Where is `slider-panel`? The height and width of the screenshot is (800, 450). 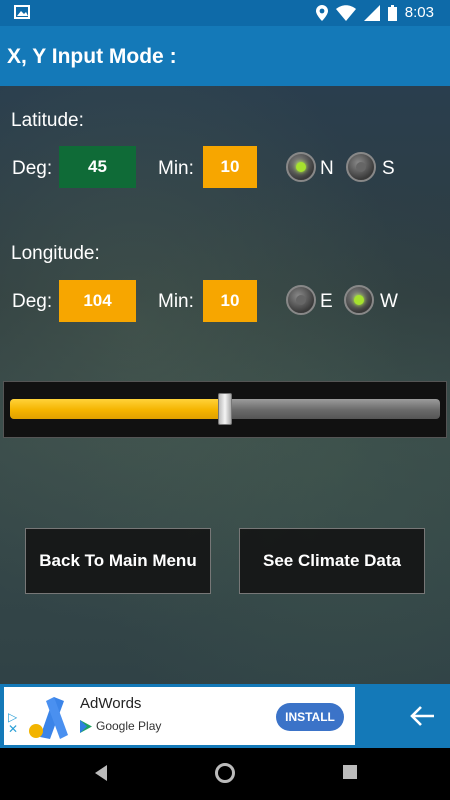 slider-panel is located at coordinates (225, 409).